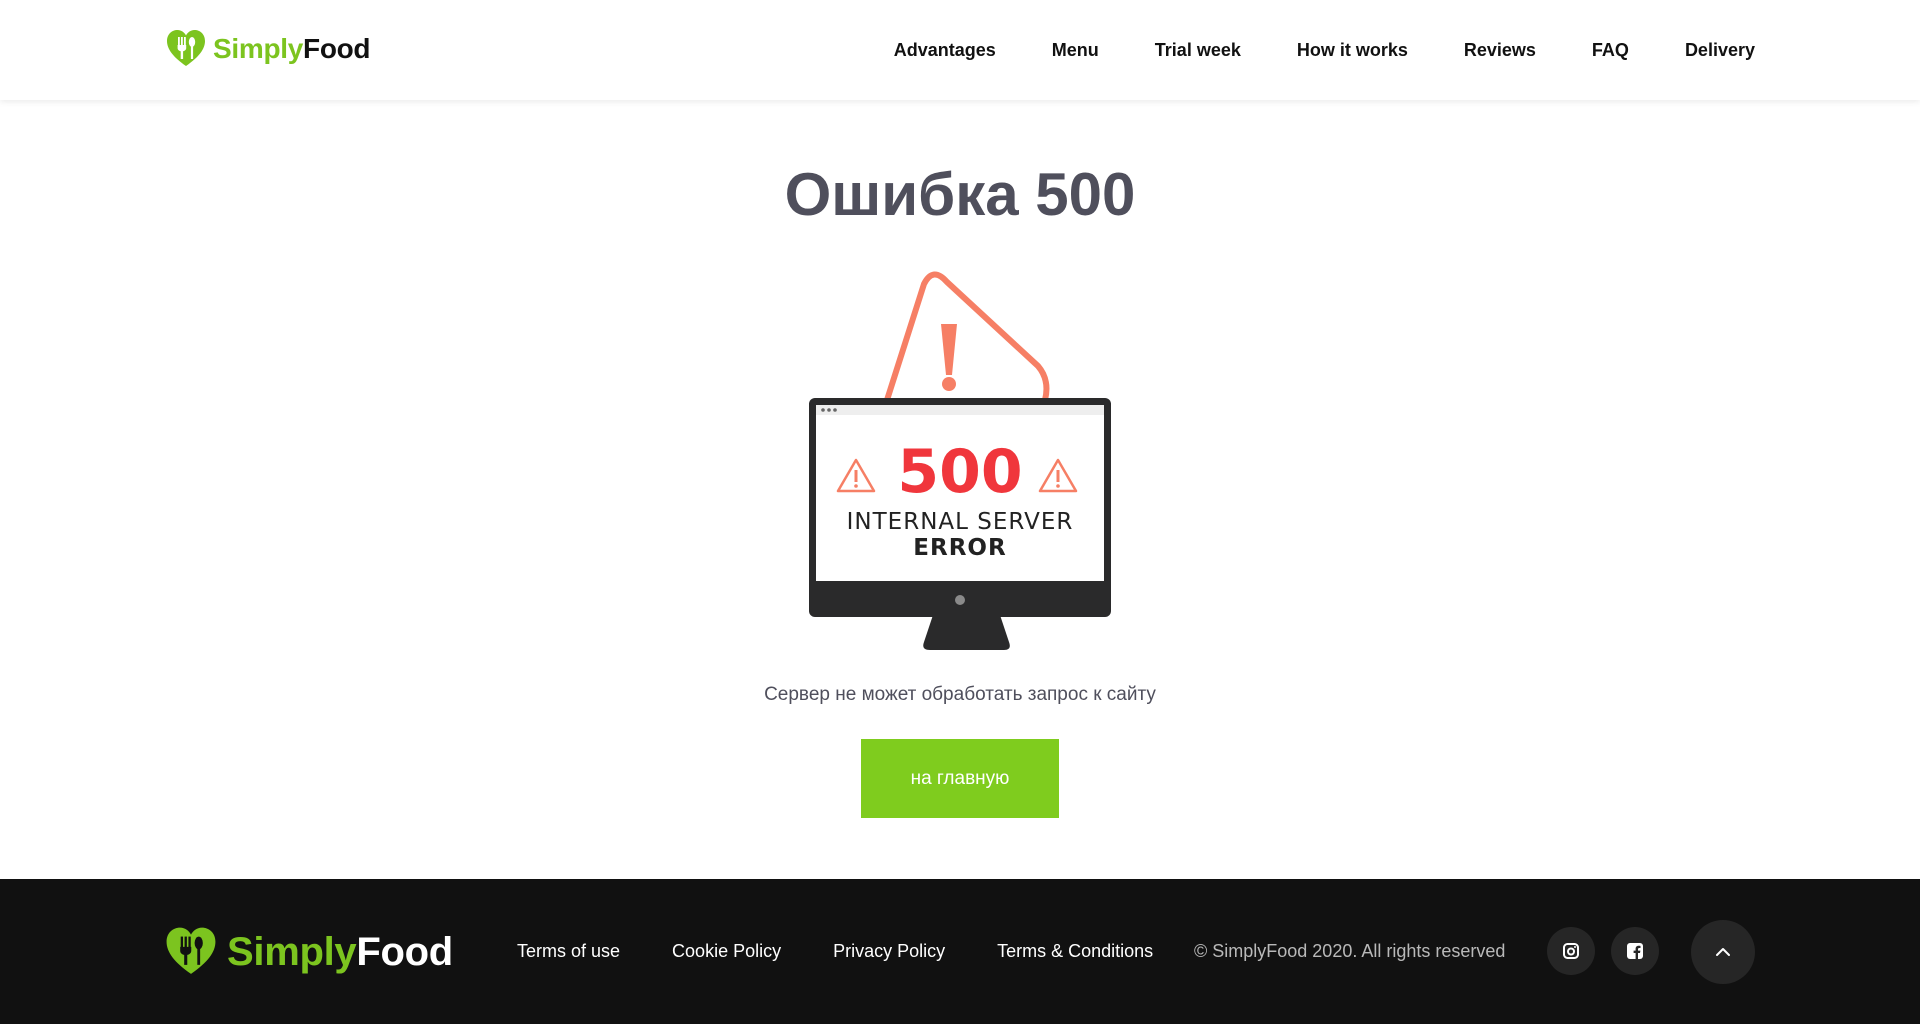 The image size is (1920, 1024). I want to click on nav-item-faq: FAQ, so click(1610, 50).